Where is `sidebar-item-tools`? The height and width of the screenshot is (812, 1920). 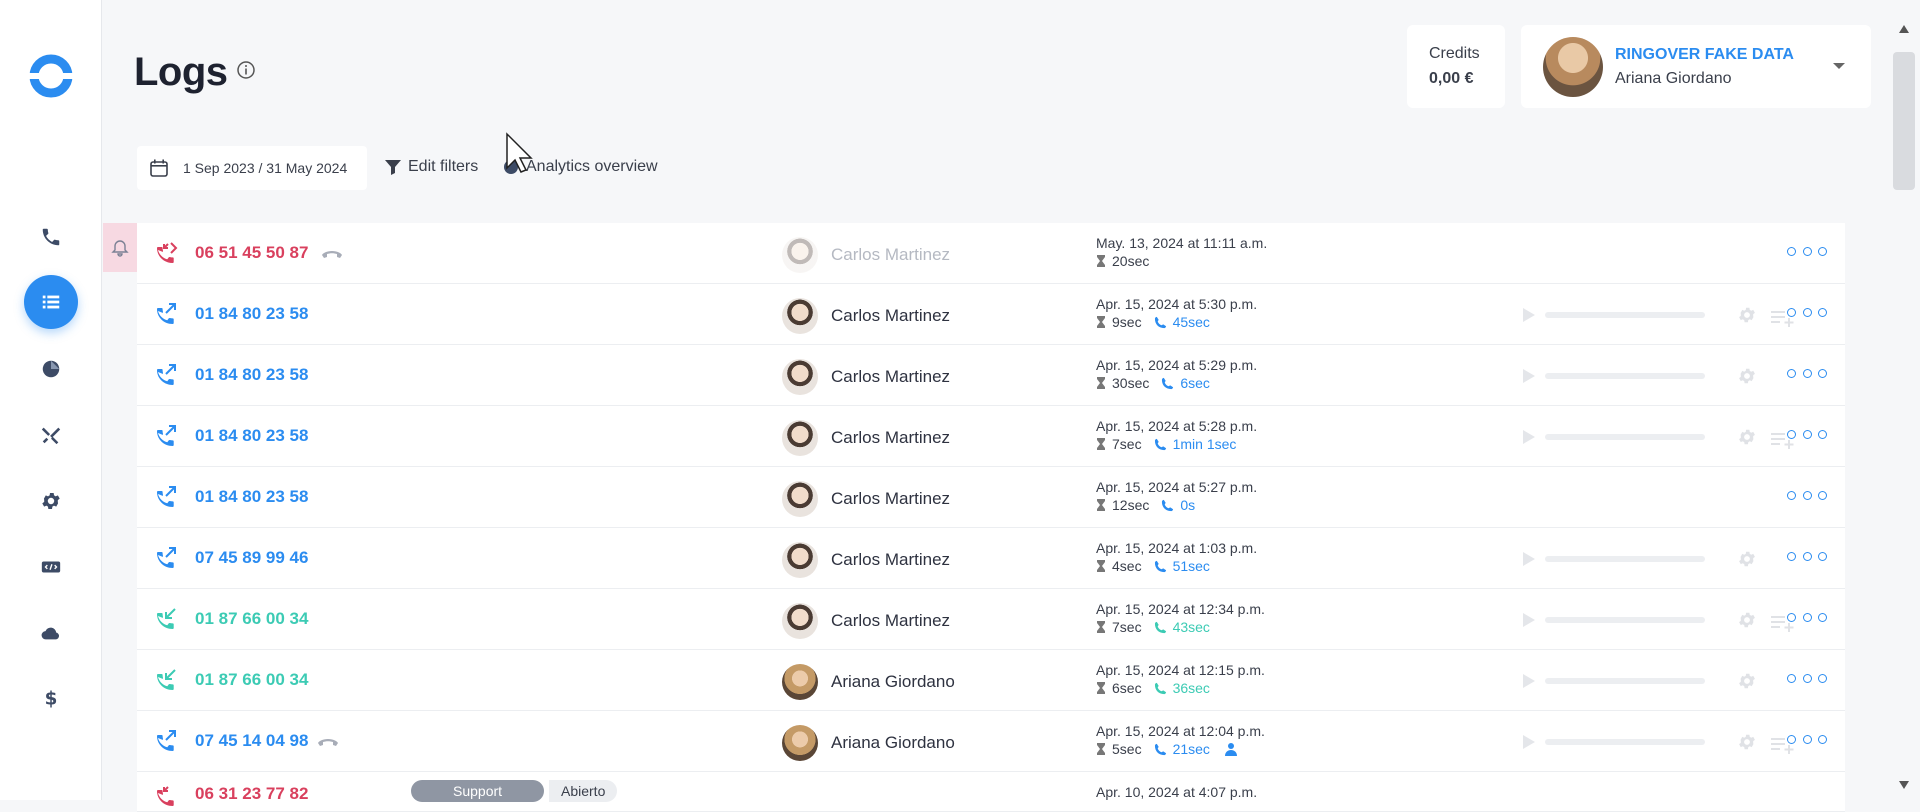
sidebar-item-tools is located at coordinates (51, 435).